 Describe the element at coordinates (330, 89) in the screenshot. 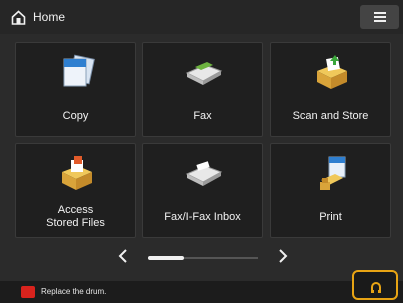

I see `scan-and-store-tile: Scan and Store` at that location.